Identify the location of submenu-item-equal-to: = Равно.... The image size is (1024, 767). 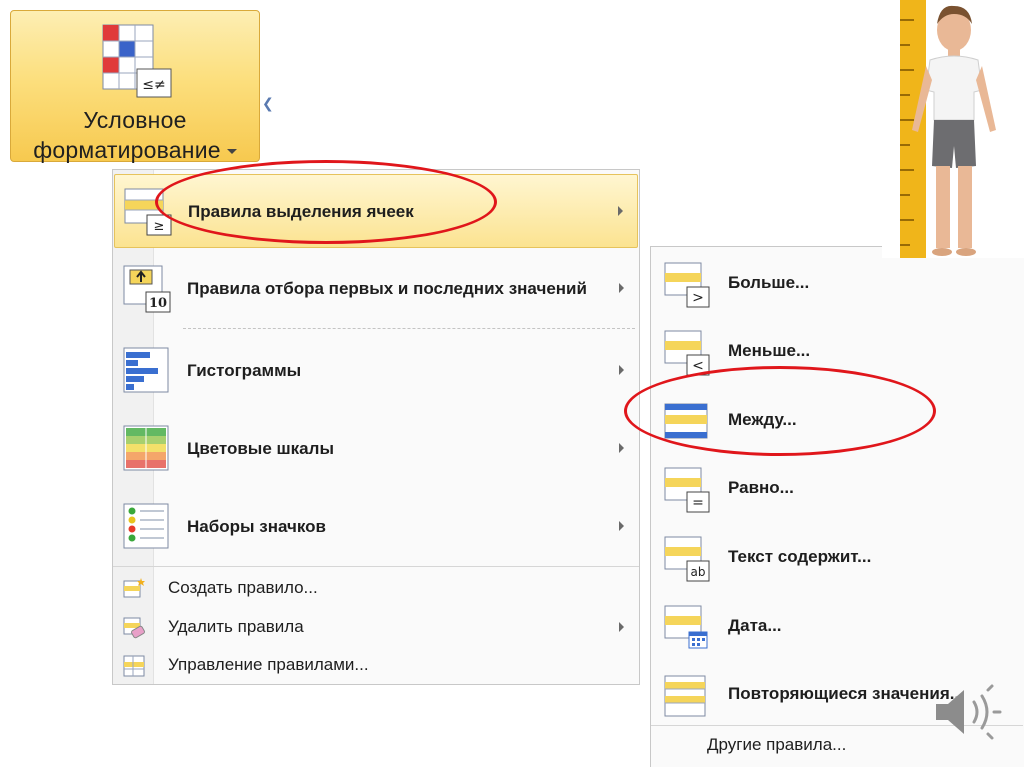
(837, 488).